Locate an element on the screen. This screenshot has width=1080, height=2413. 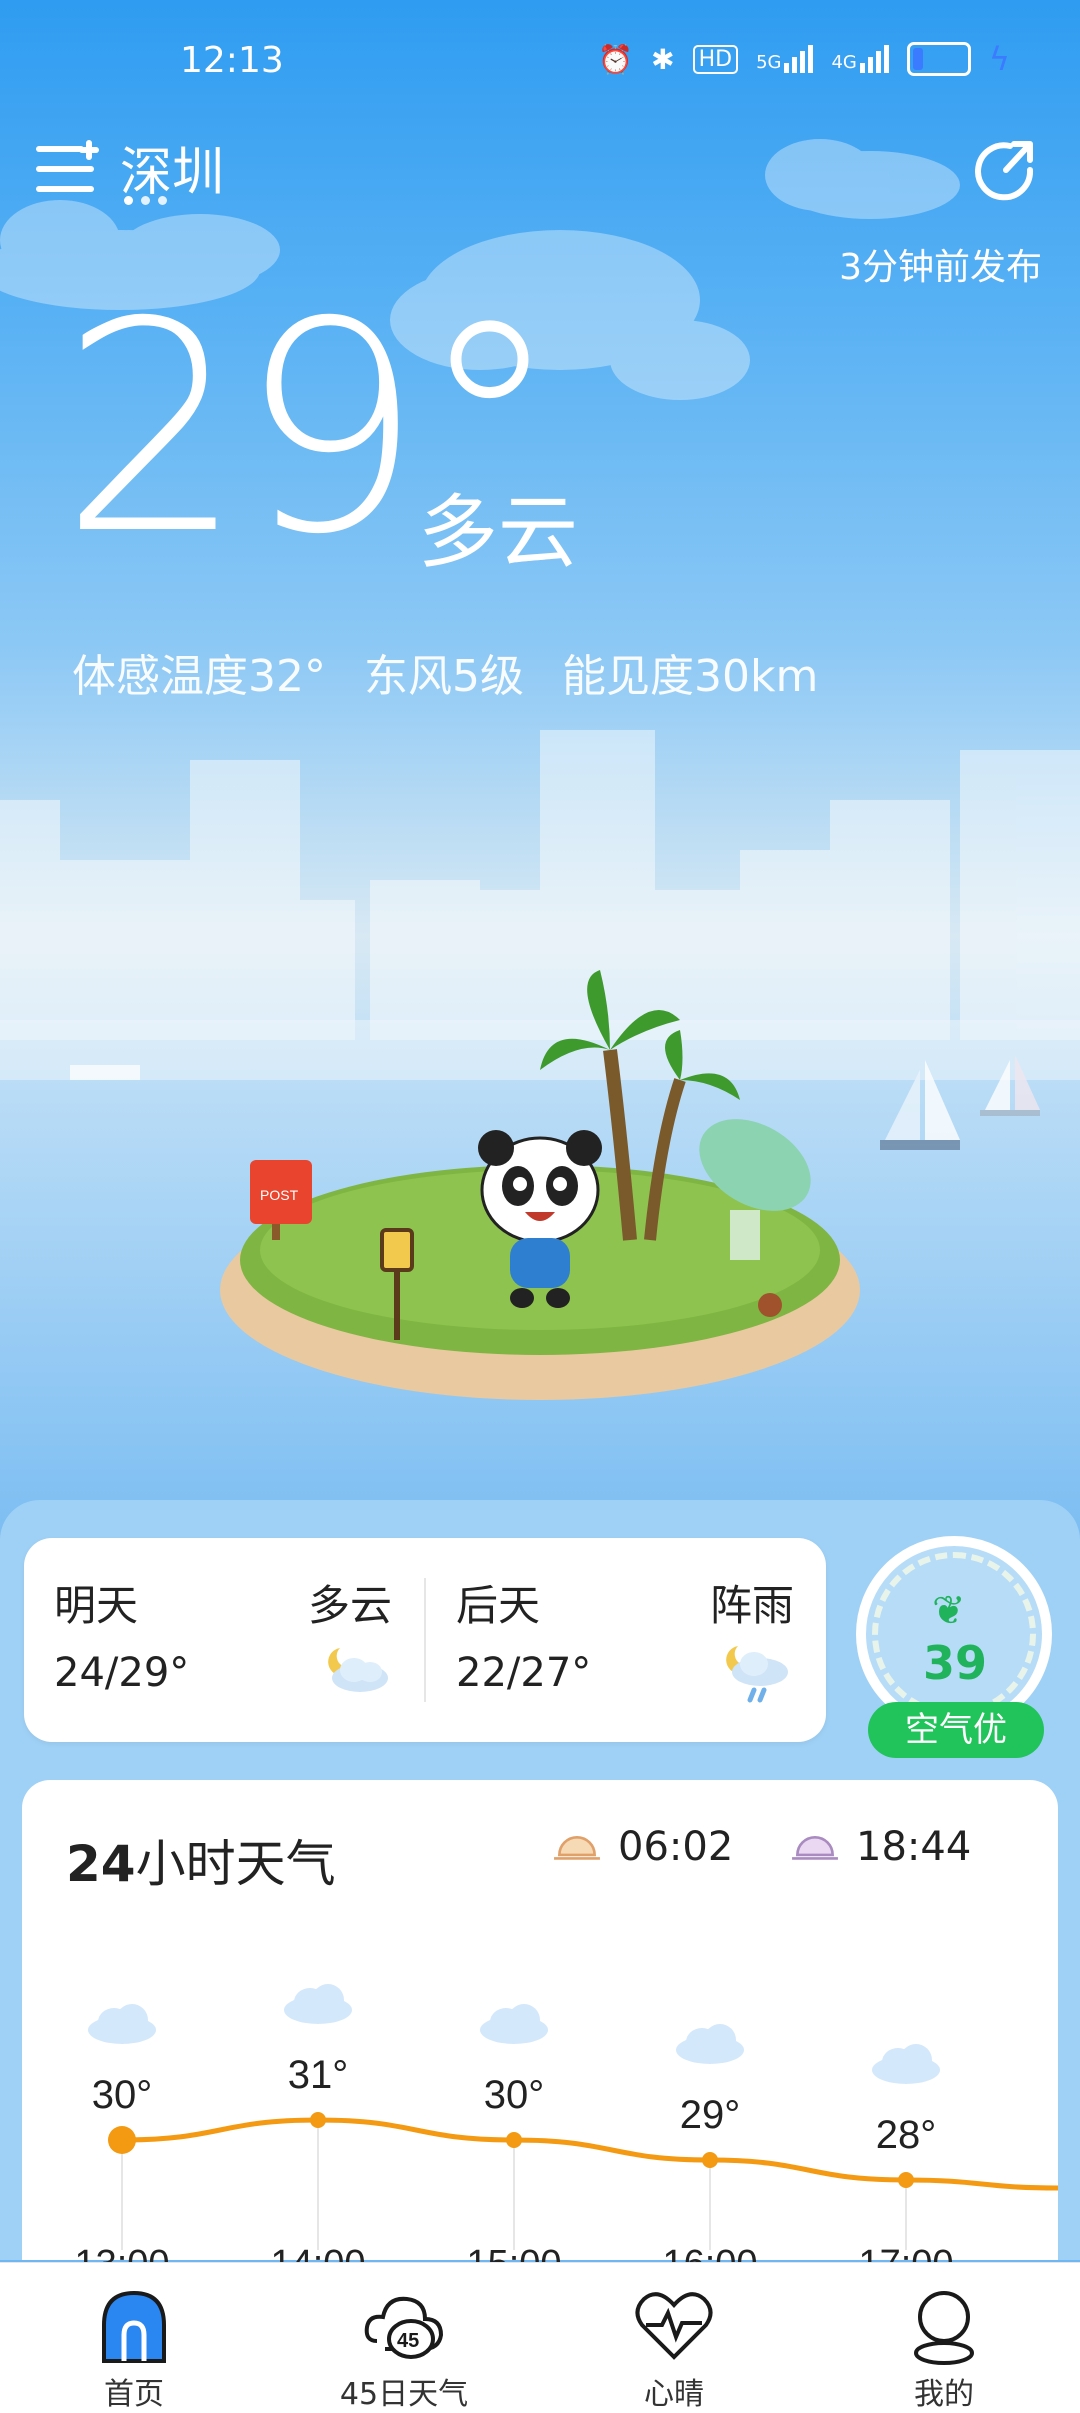
sailboat-icon is located at coordinates (960, 1102).